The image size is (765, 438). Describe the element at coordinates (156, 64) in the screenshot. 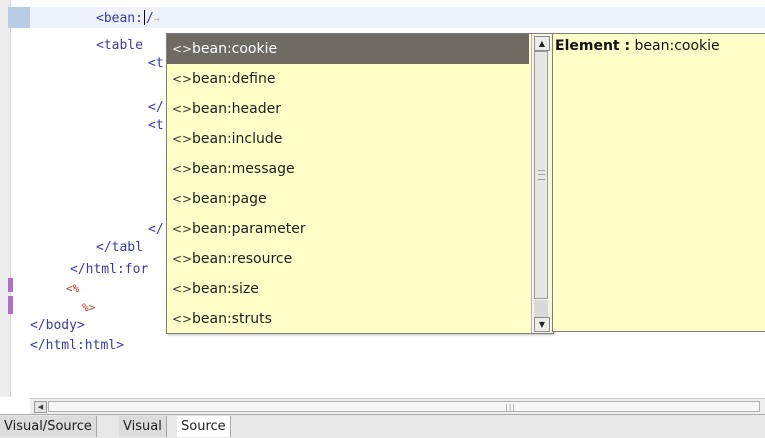

I see `code-line-3: <t` at that location.